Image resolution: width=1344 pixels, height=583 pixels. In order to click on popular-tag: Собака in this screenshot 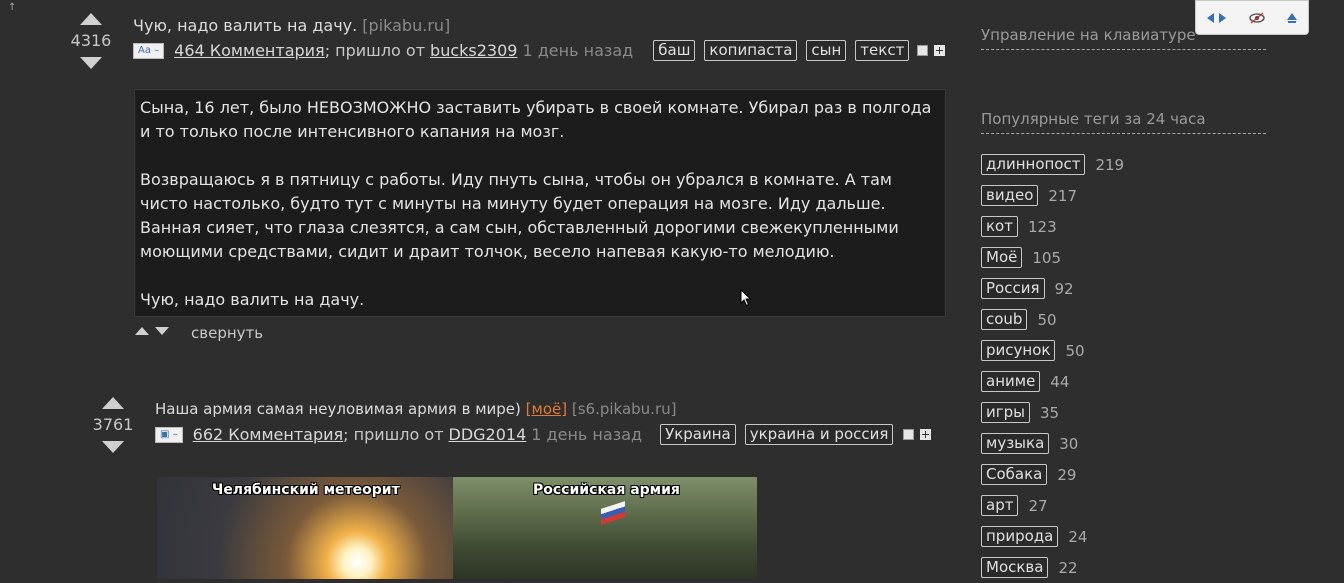, I will do `click(1014, 474)`.